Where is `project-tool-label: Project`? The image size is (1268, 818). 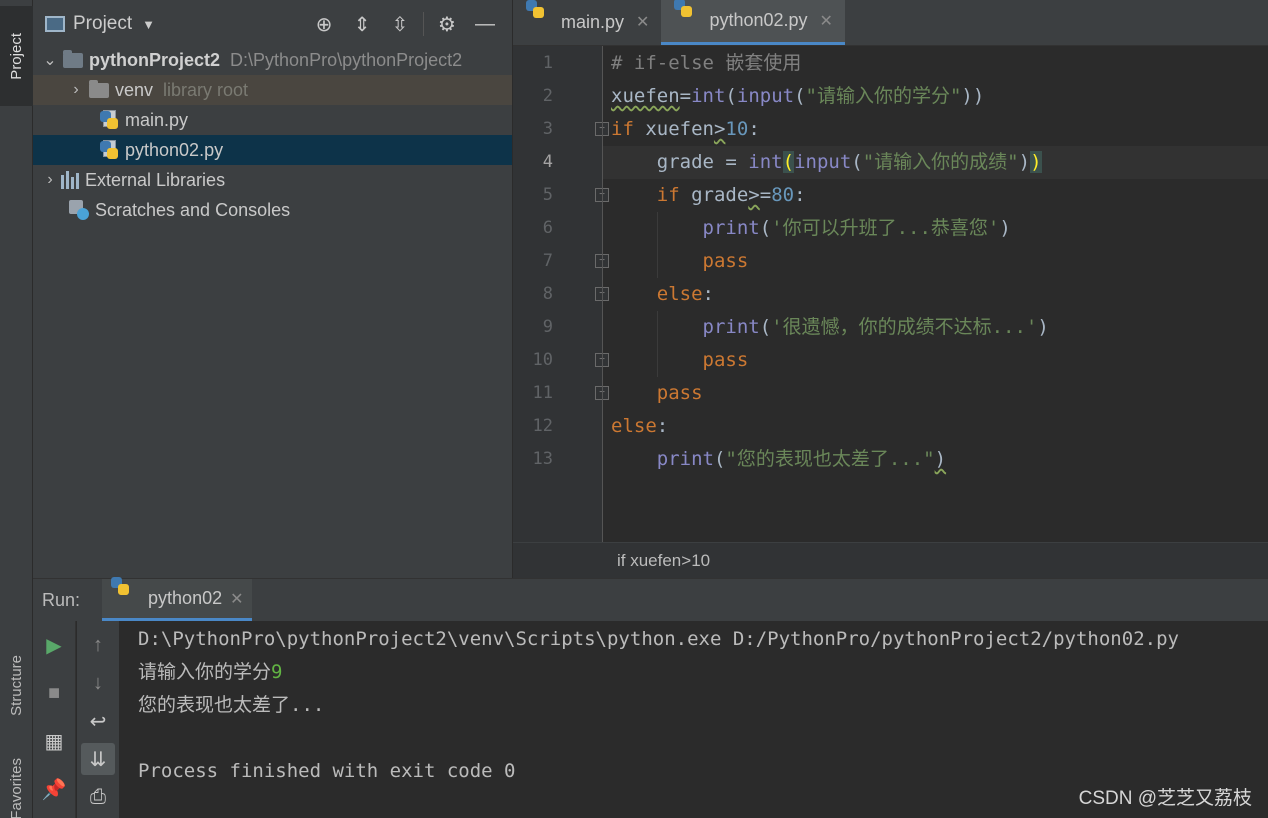
project-tool-label: Project is located at coordinates (16, 56).